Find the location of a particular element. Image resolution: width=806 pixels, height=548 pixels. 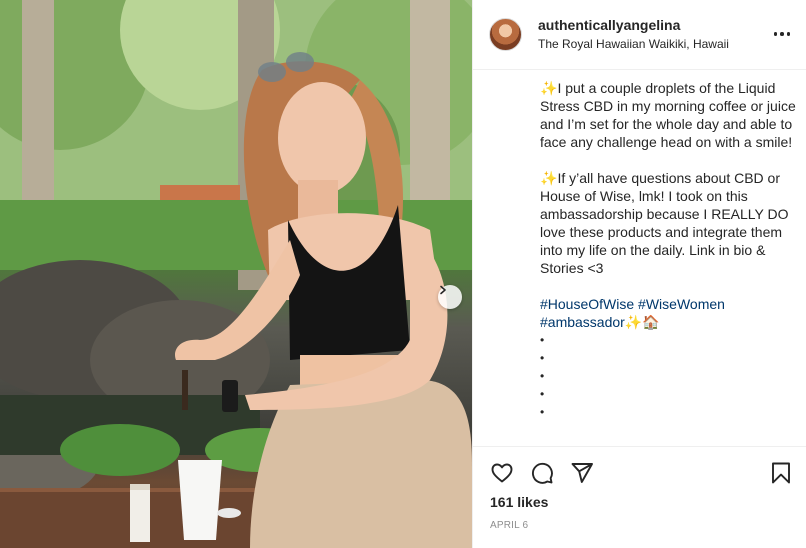

avatar is located at coordinates (505, 34).